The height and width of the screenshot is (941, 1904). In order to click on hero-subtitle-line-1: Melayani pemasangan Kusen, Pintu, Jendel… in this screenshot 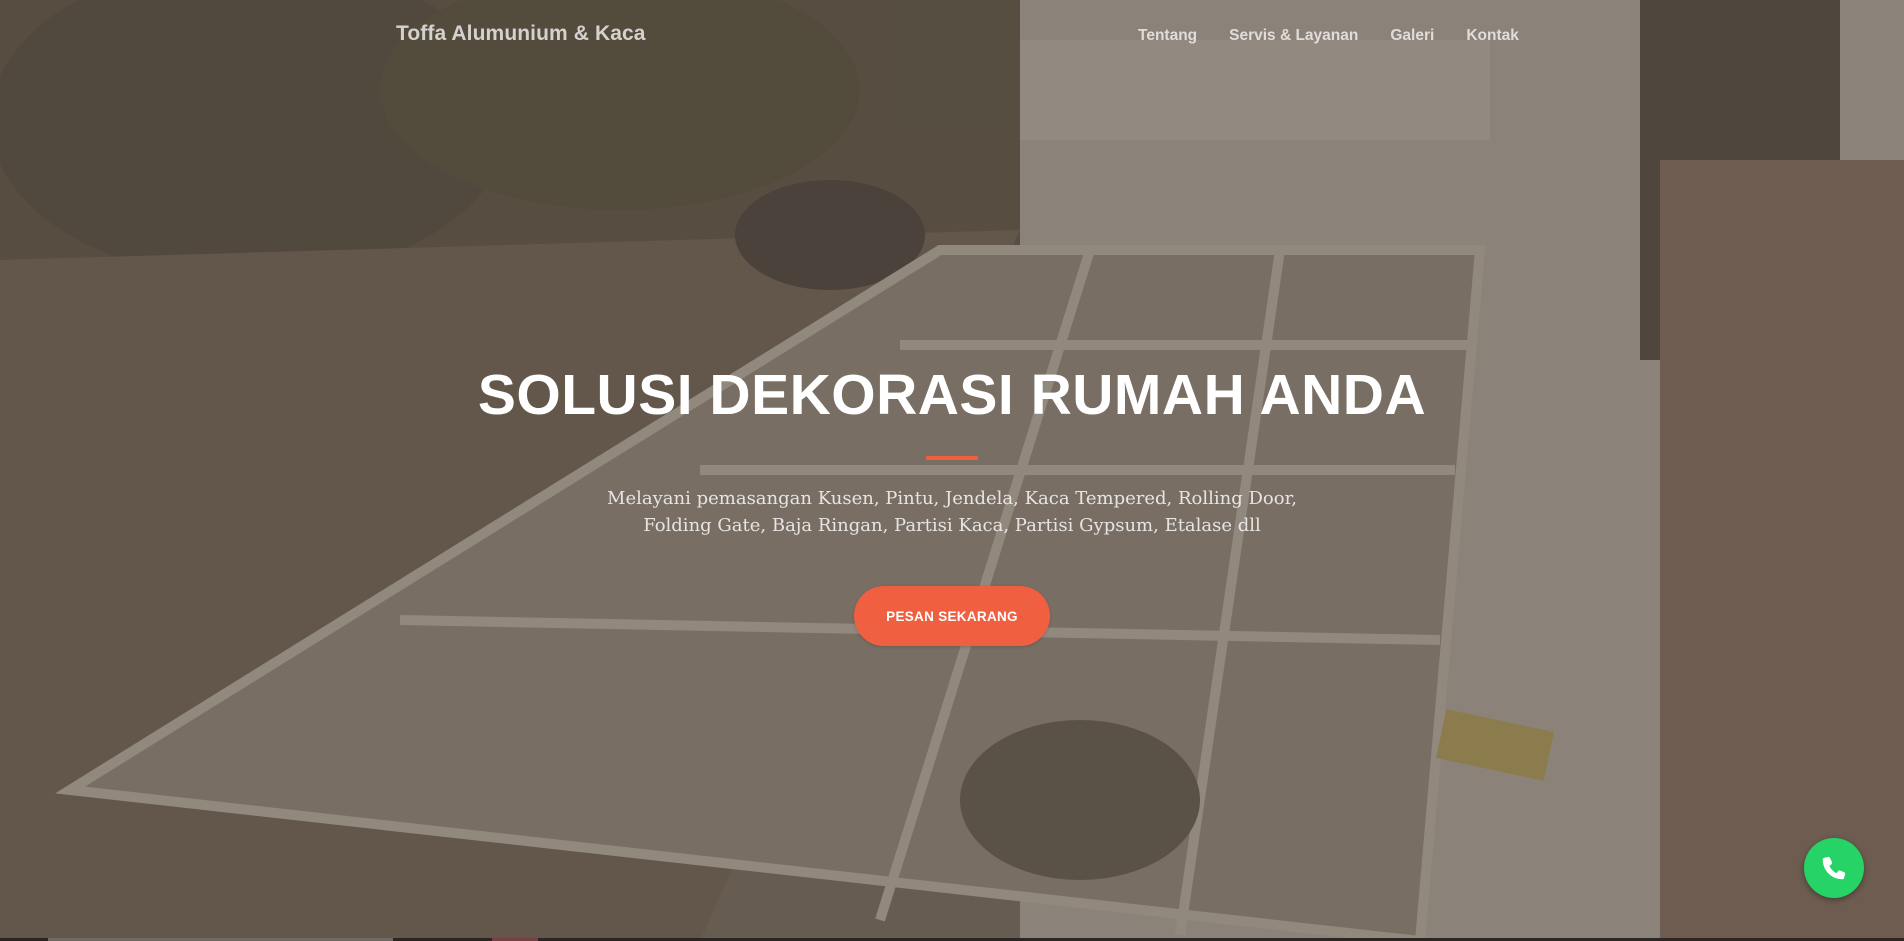, I will do `click(952, 498)`.